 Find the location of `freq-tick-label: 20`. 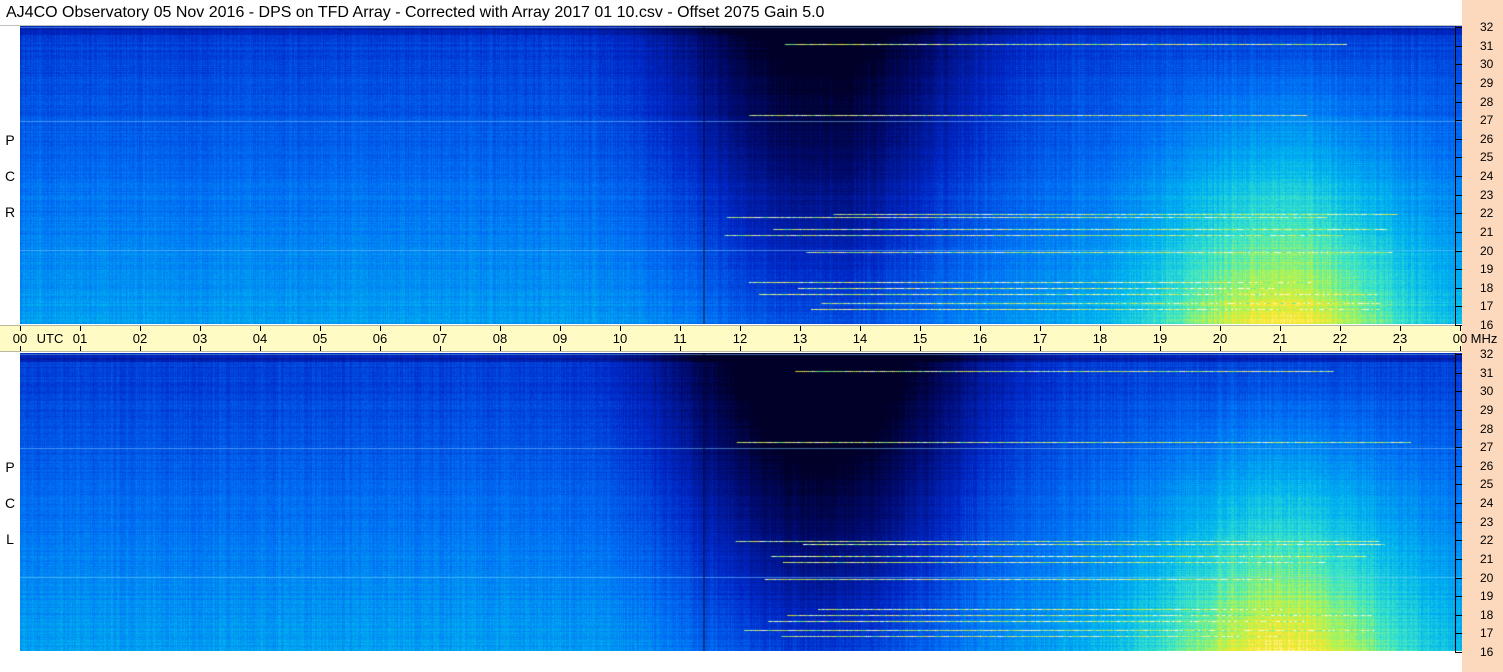

freq-tick-label: 20 is located at coordinates (1487, 250).